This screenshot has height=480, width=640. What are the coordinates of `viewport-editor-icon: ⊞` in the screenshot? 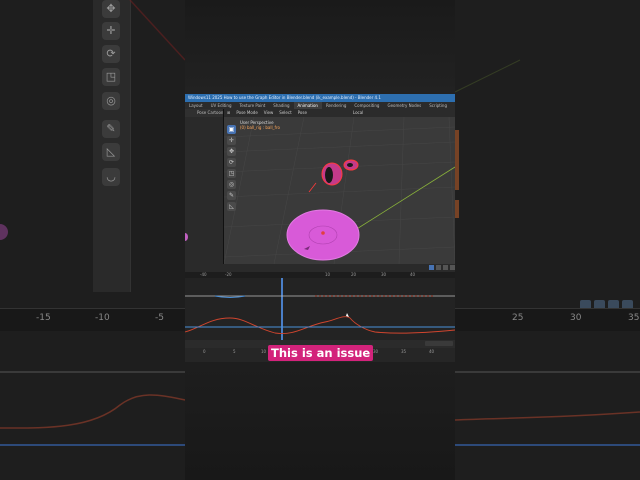 It's located at (228, 113).